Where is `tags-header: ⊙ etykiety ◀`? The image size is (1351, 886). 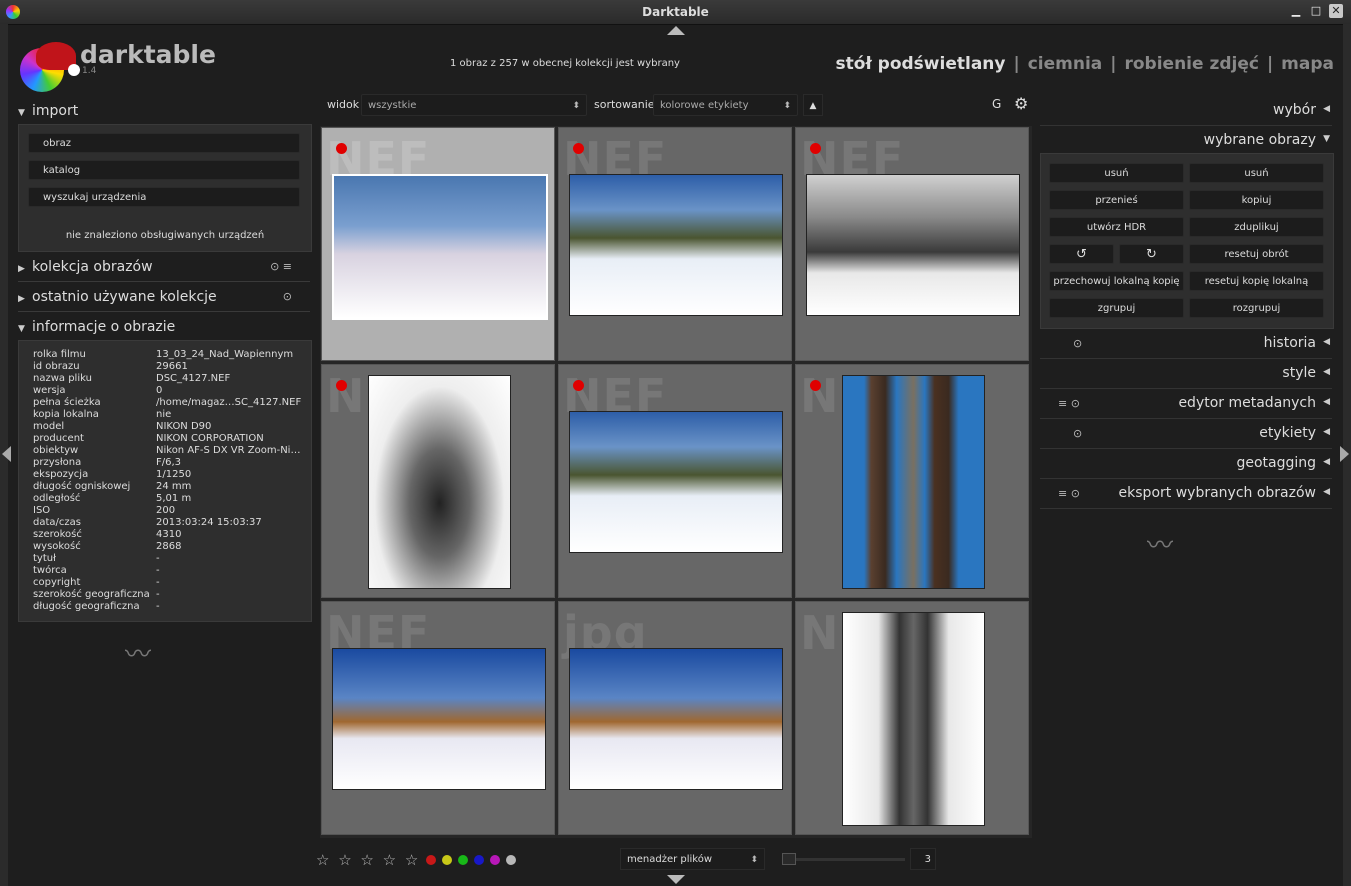 tags-header: ⊙ etykiety ◀ is located at coordinates (1186, 434).